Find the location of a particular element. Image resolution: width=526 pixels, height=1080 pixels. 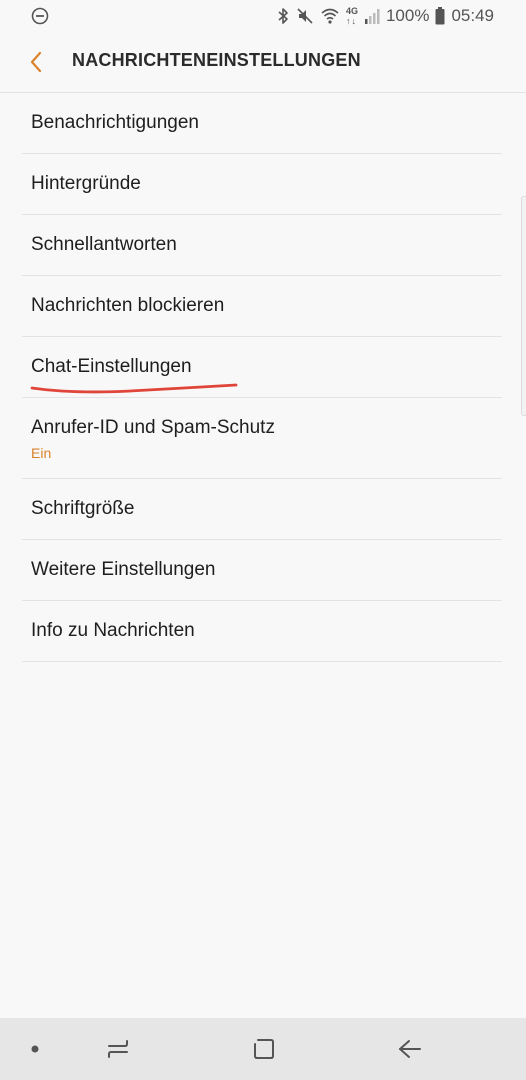

setting-status: Ein is located at coordinates (41, 453).